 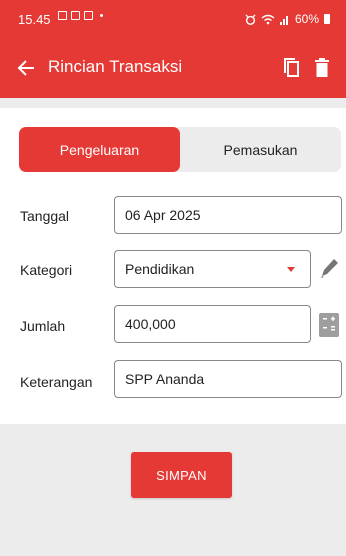 I want to click on page-title: Rincian Transaksi, so click(x=115, y=66).